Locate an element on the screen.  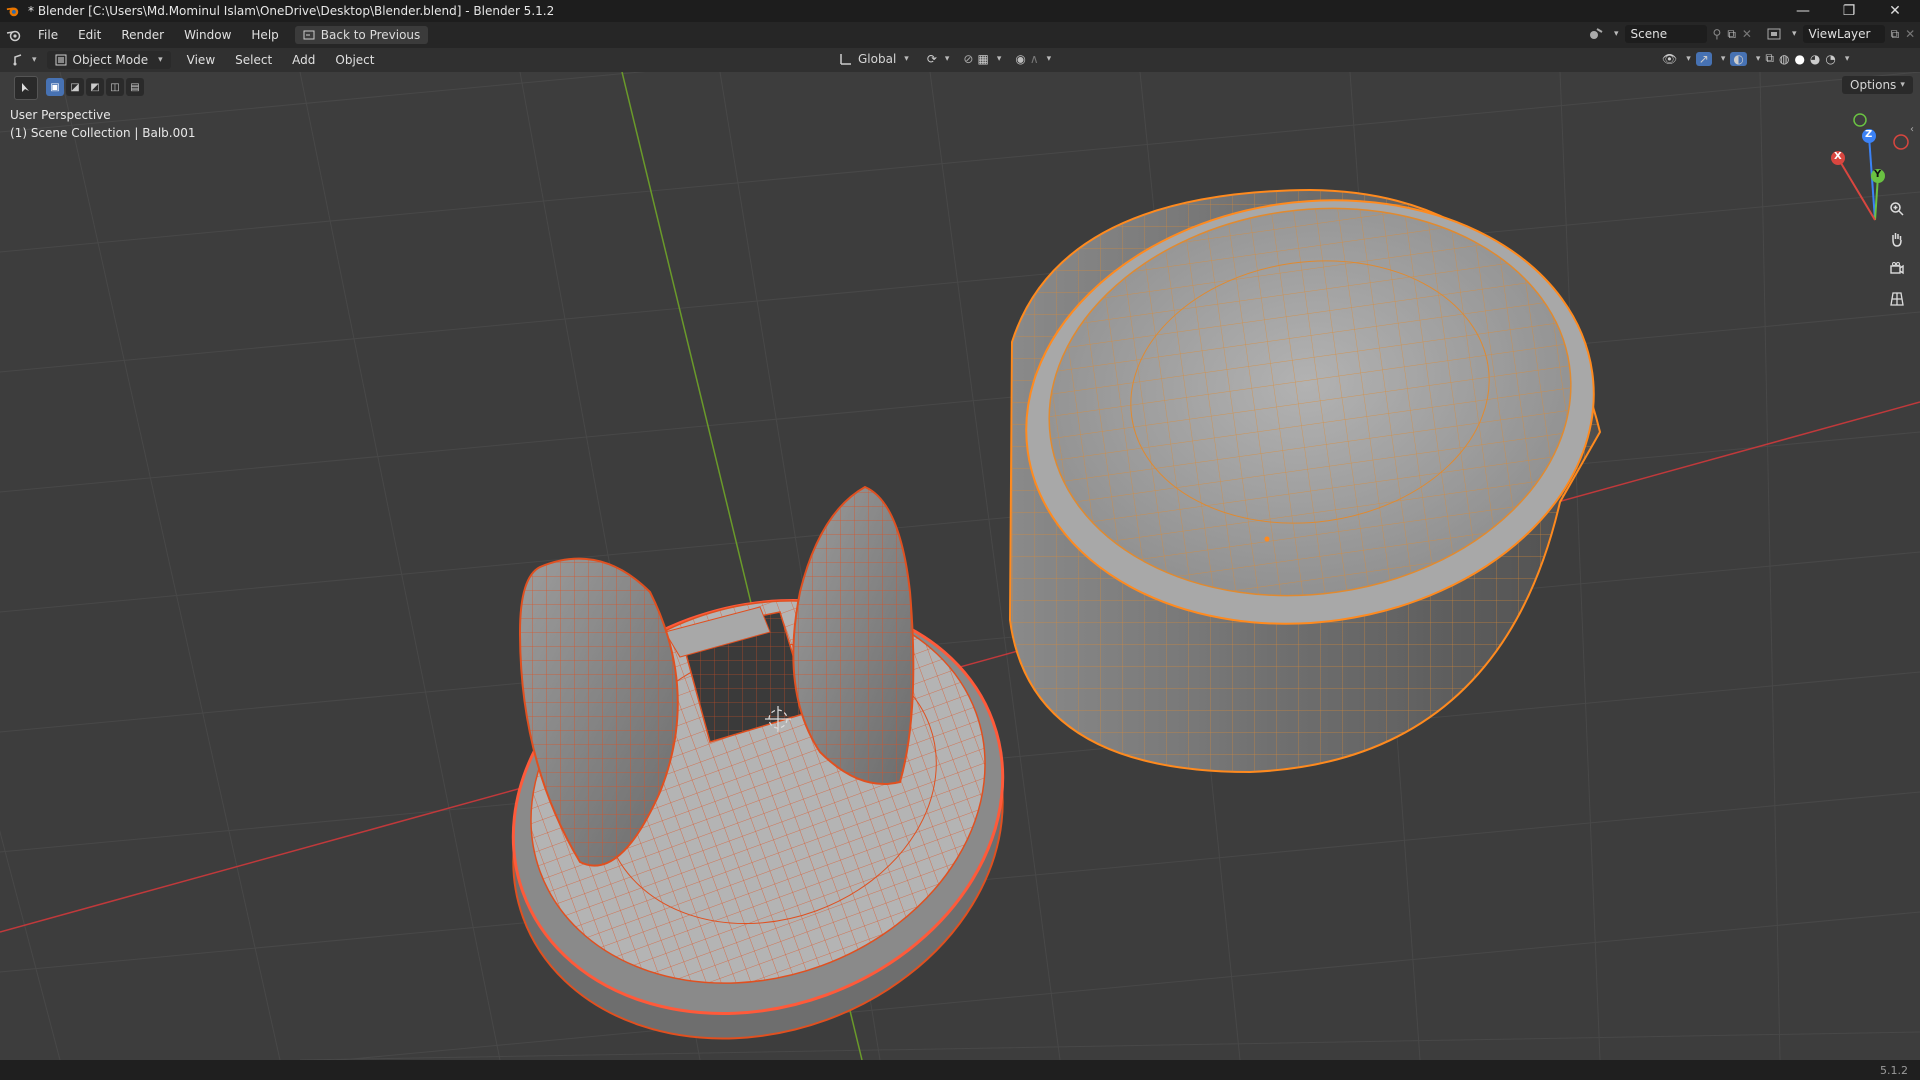
back-to-previous-button: Back to Previous is located at coordinates (361, 35).